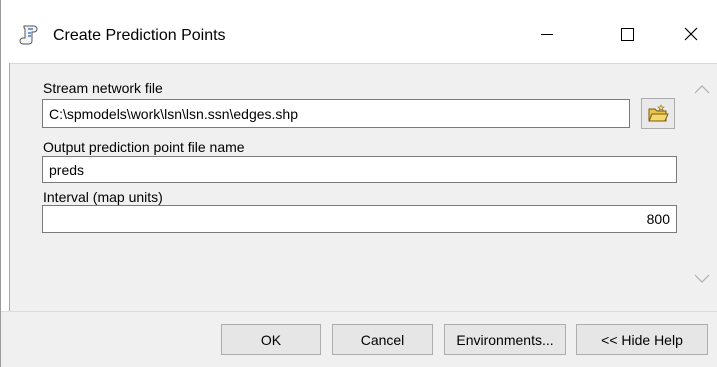 The width and height of the screenshot is (717, 367). I want to click on open-folder-icon, so click(658, 112).